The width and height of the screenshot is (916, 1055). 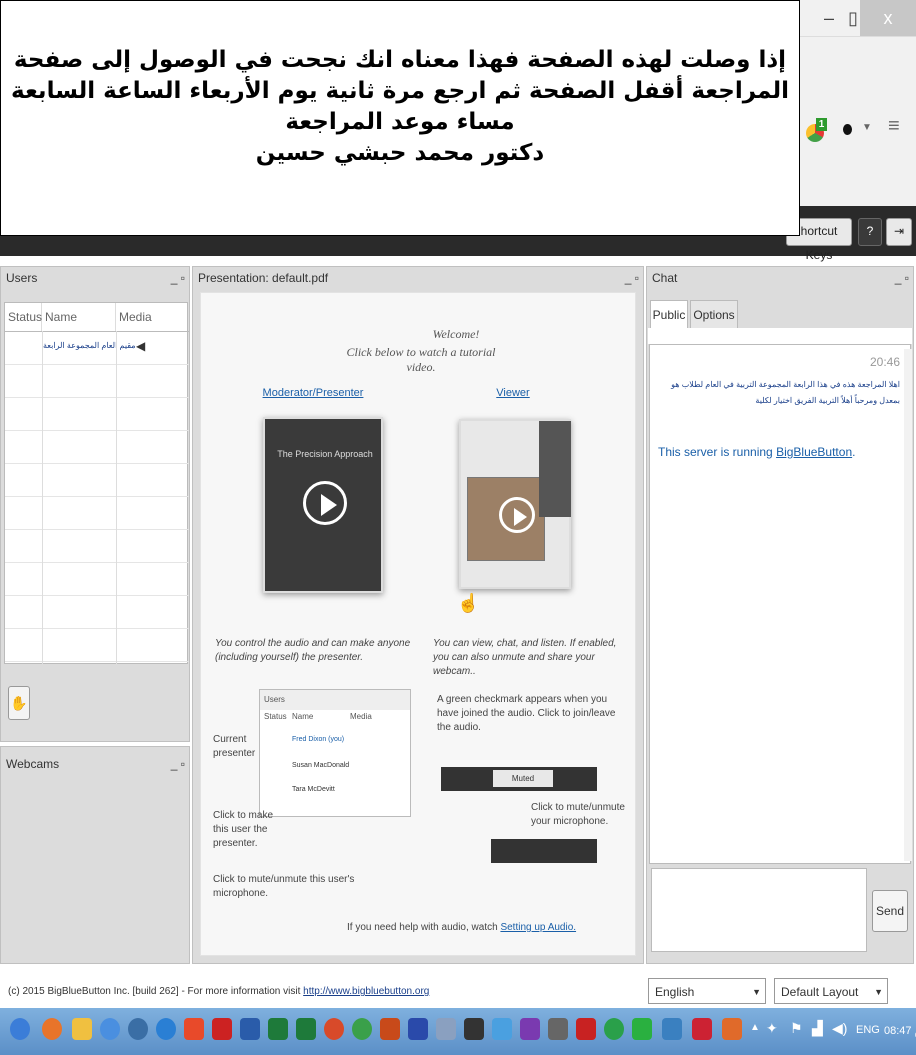 What do you see at coordinates (275, 716) in the screenshot?
I see `mini-col-status: Status` at bounding box center [275, 716].